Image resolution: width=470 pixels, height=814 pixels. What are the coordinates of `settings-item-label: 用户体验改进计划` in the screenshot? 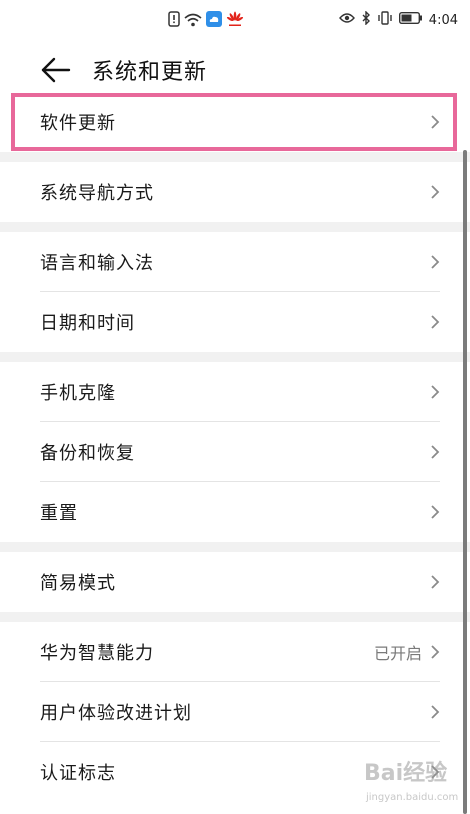 It's located at (116, 713).